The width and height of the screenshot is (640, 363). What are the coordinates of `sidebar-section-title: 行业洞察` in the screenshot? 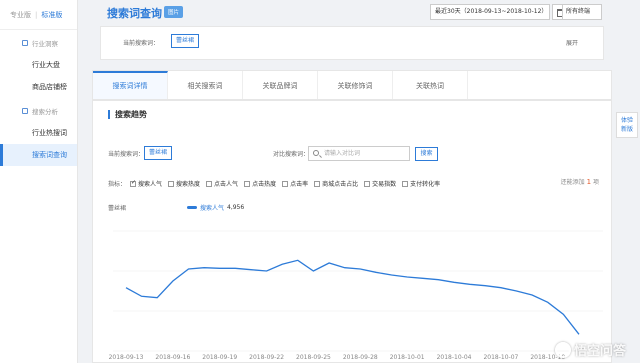 It's located at (45, 44).